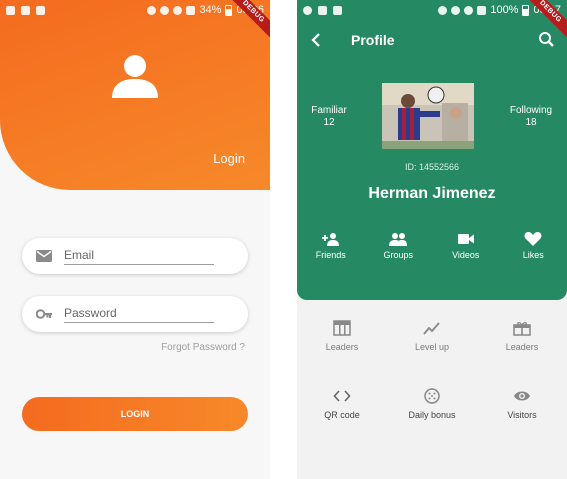  Describe the element at coordinates (522, 404) in the screenshot. I see `menu-item-visitors: Visitors` at that location.